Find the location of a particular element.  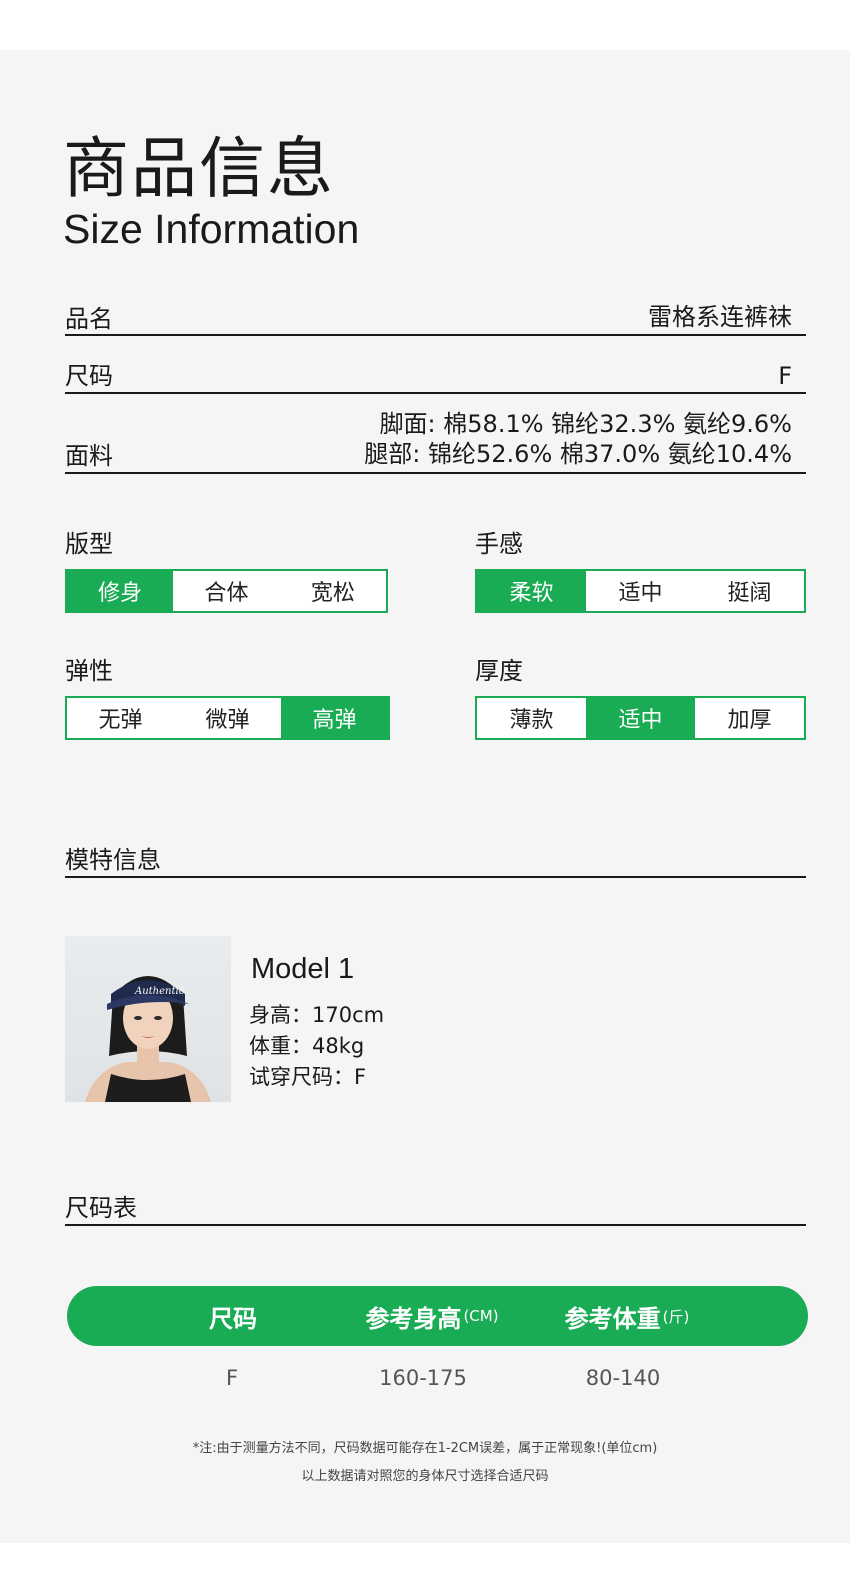

thickness-title: 厚度 is located at coordinates (499, 671).